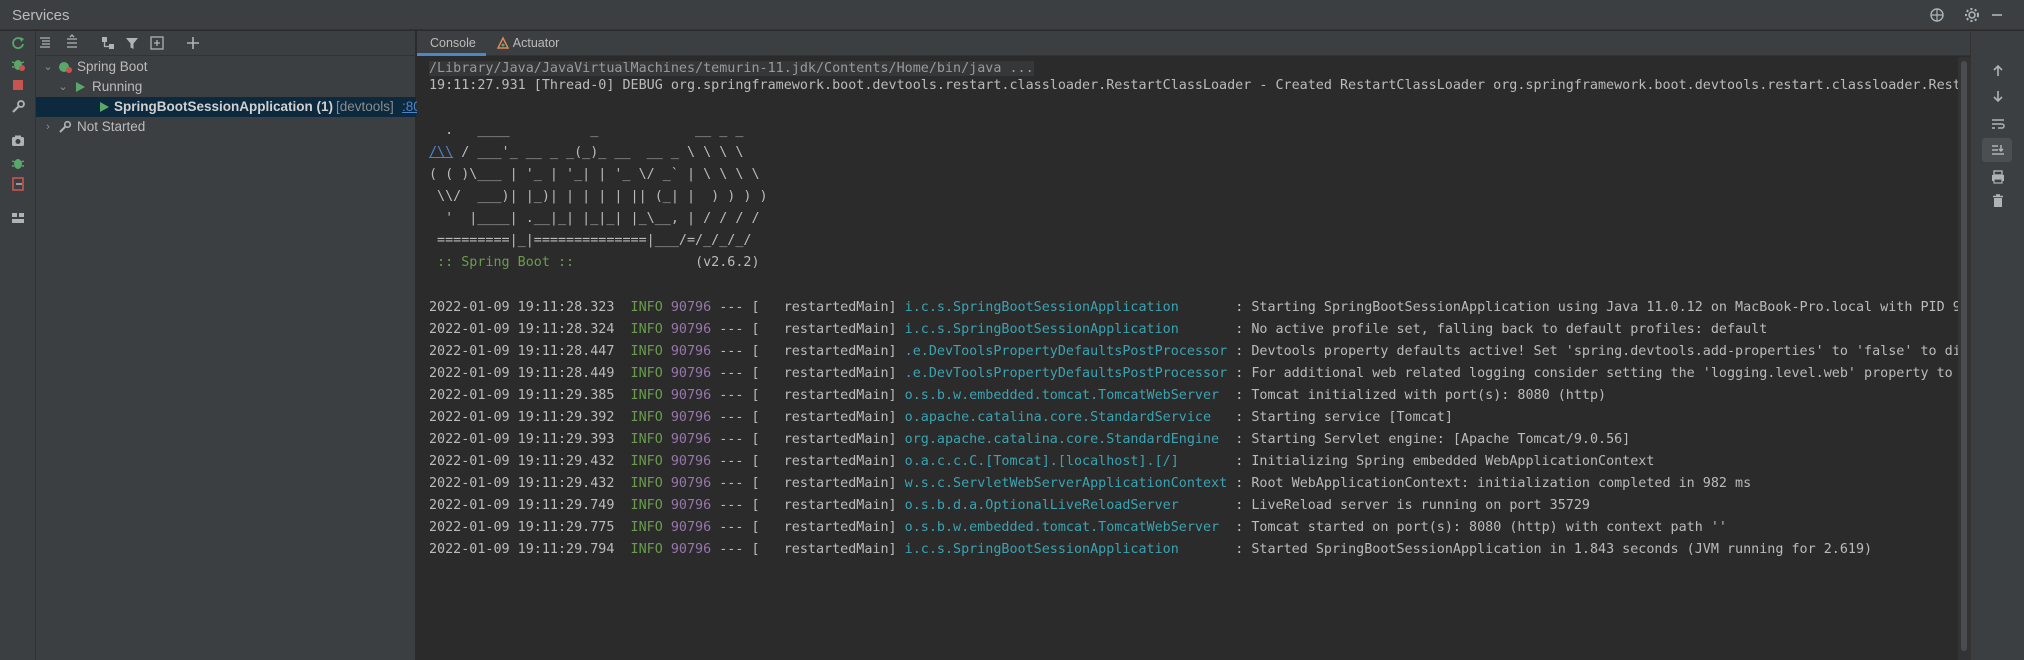 The height and width of the screenshot is (660, 2024). Describe the element at coordinates (1972, 15) in the screenshot. I see `gear-icon` at that location.